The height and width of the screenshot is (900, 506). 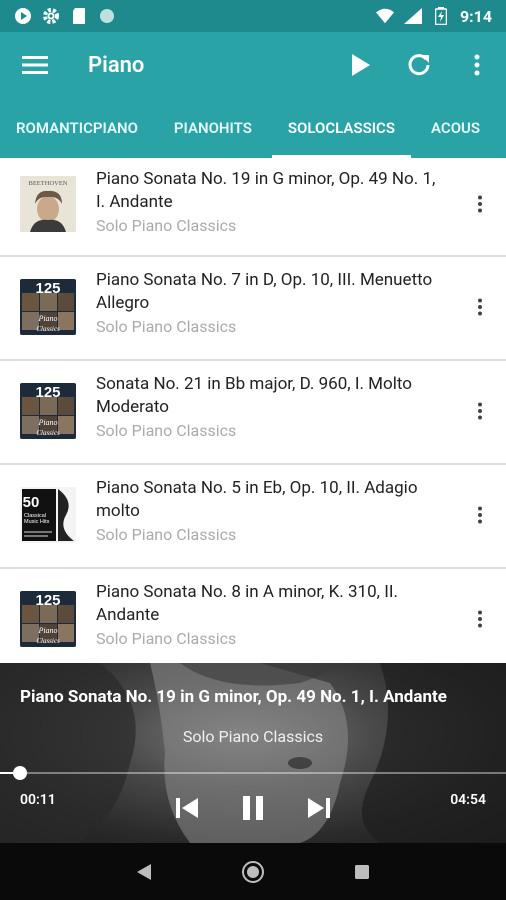 What do you see at coordinates (475, 16) in the screenshot?
I see `status-time: 9:14` at bounding box center [475, 16].